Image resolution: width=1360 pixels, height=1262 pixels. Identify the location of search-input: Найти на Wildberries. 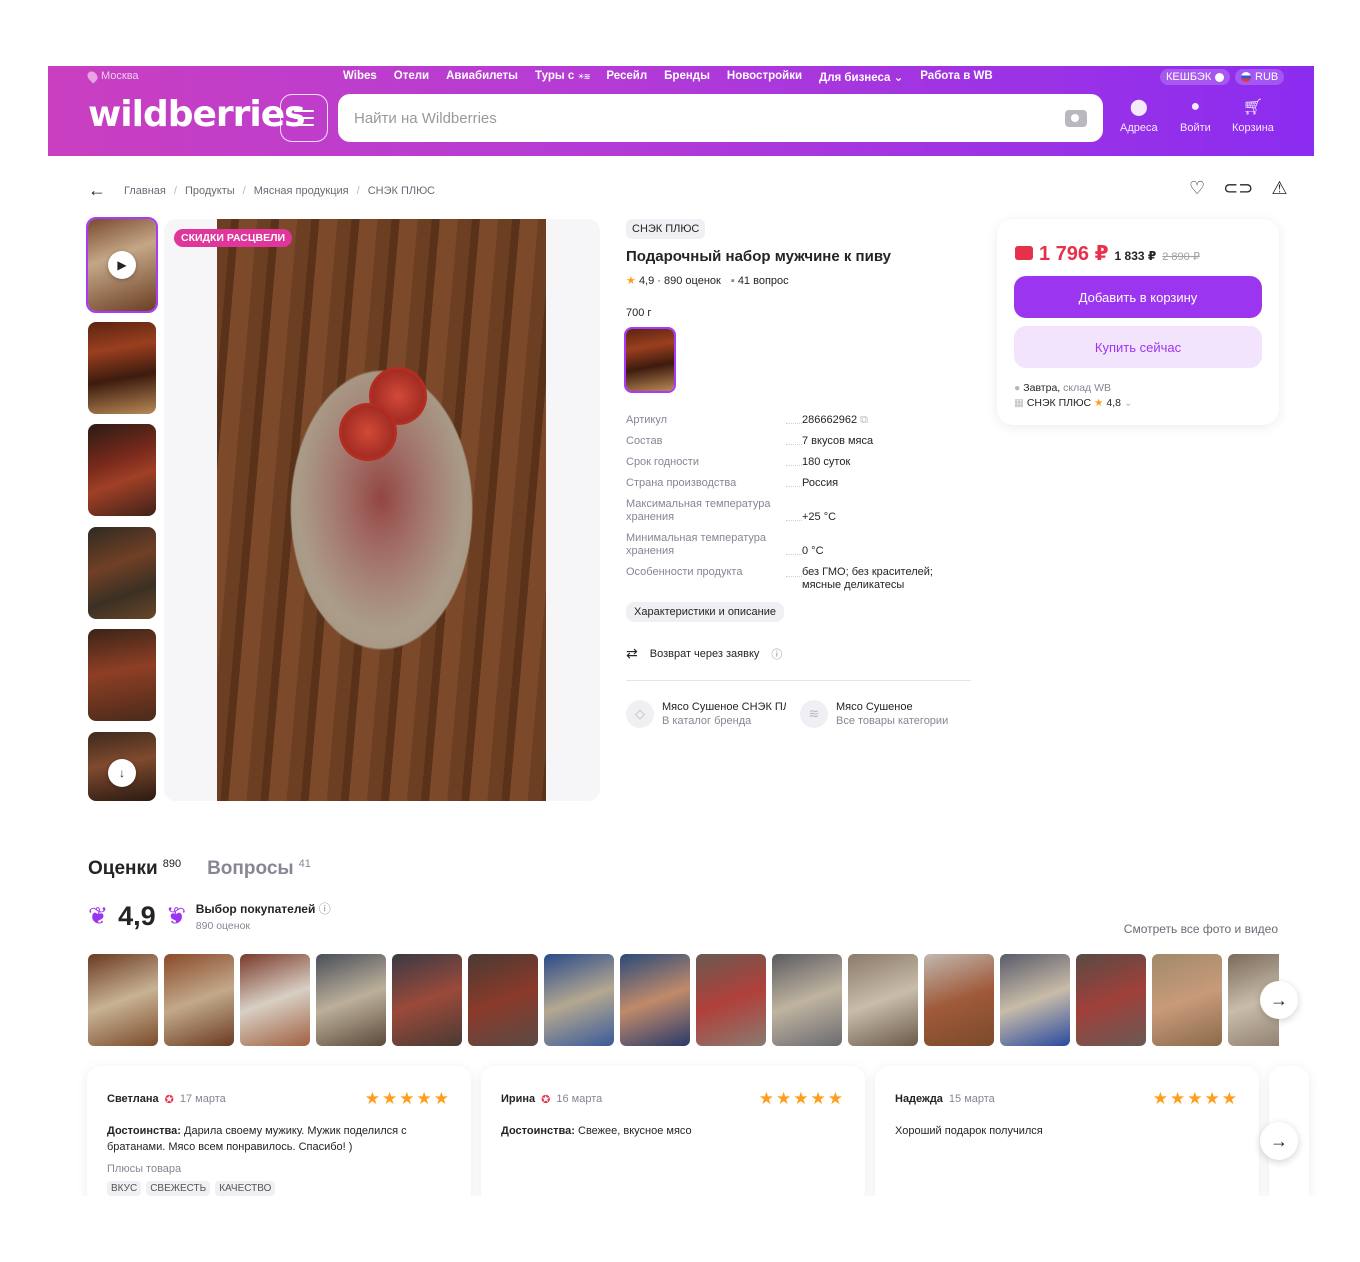
(720, 118).